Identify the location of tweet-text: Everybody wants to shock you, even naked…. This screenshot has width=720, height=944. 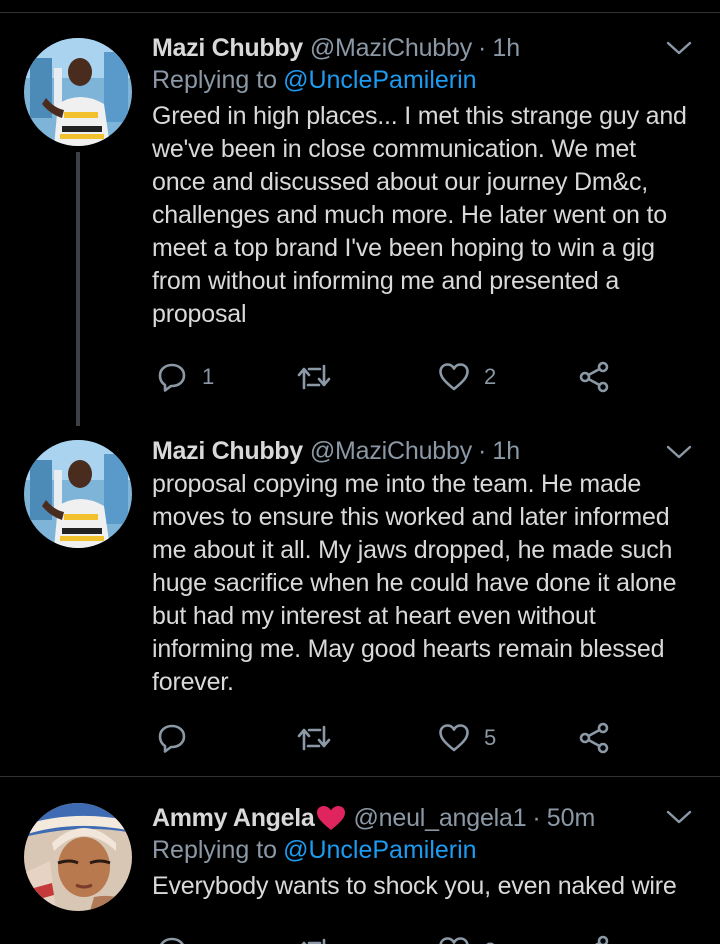
(426, 886).